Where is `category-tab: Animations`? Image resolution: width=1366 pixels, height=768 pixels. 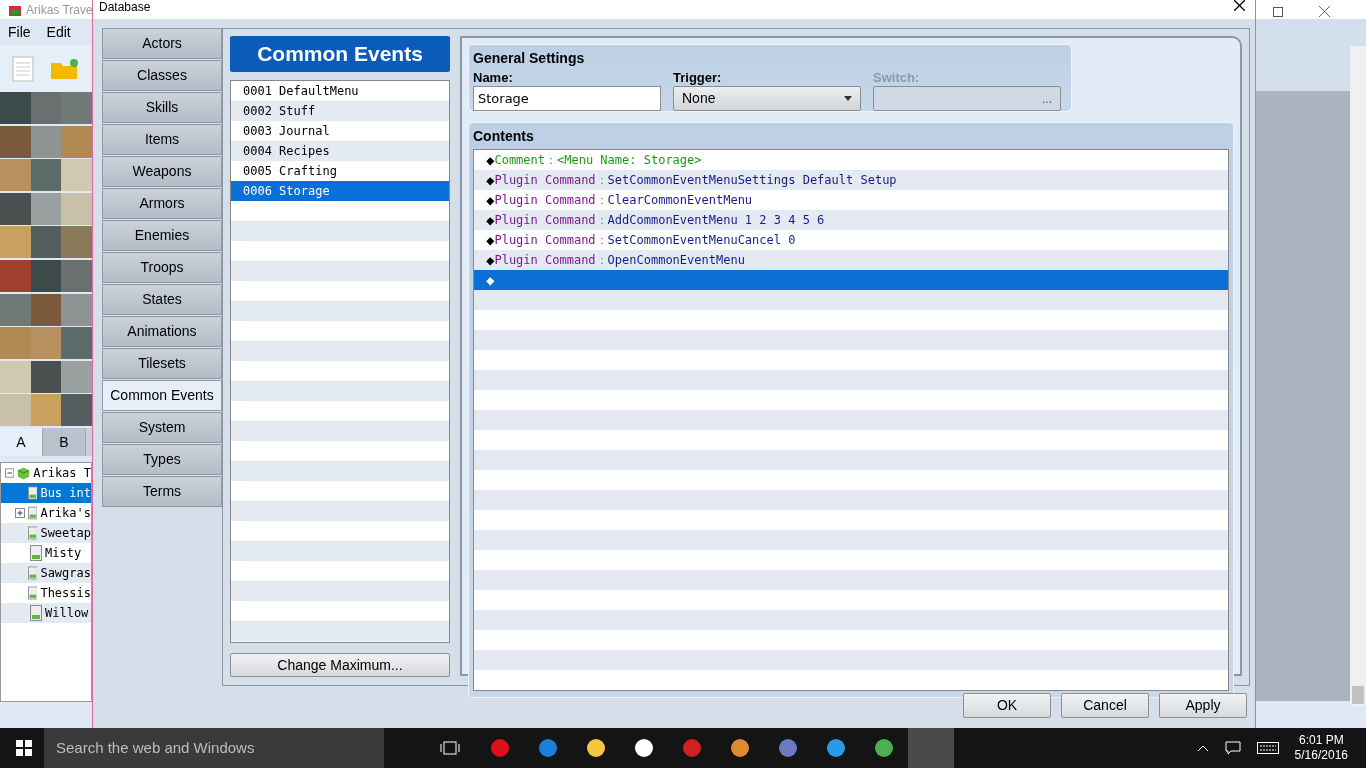
category-tab: Animations is located at coordinates (162, 331).